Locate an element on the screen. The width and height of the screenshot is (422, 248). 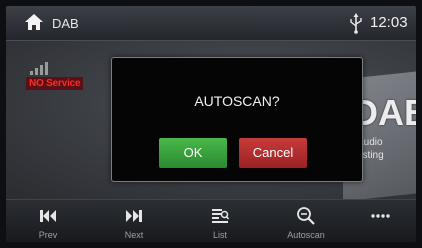
dialog-title: AUTOSCAN? is located at coordinates (237, 101).